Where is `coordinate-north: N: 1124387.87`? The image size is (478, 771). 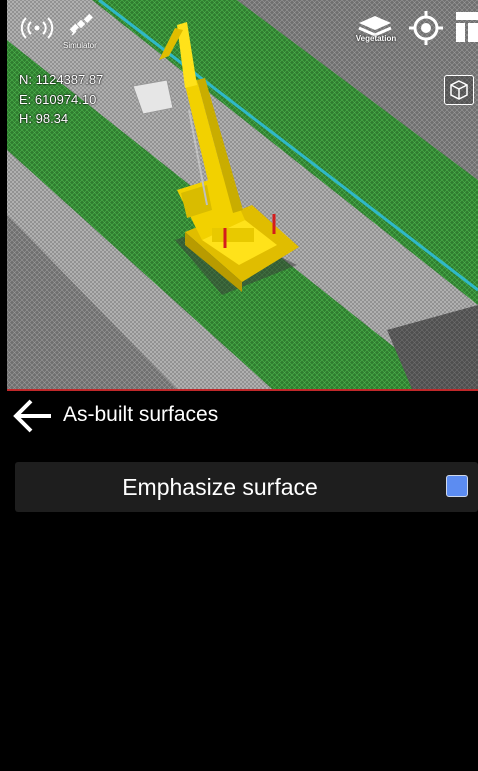
coordinate-north: N: 1124387.87 is located at coordinates (61, 79).